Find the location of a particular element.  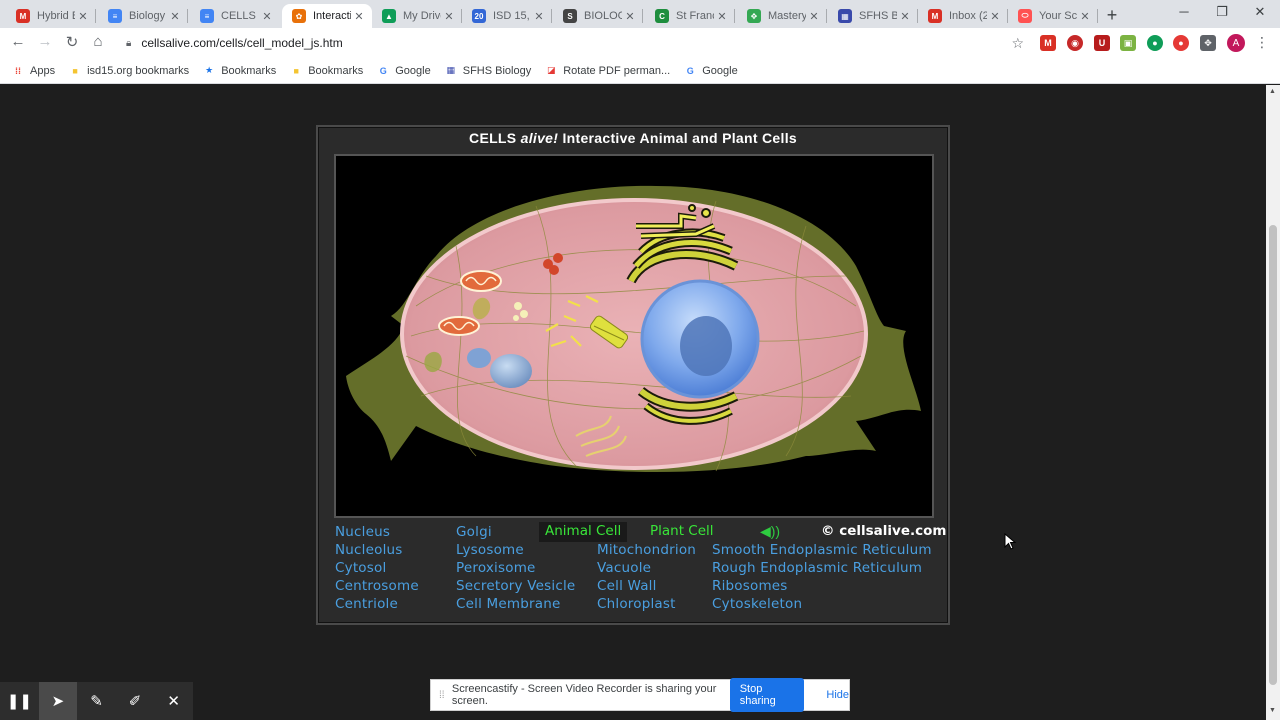

organelle-link: Centriole is located at coordinates (366, 604).